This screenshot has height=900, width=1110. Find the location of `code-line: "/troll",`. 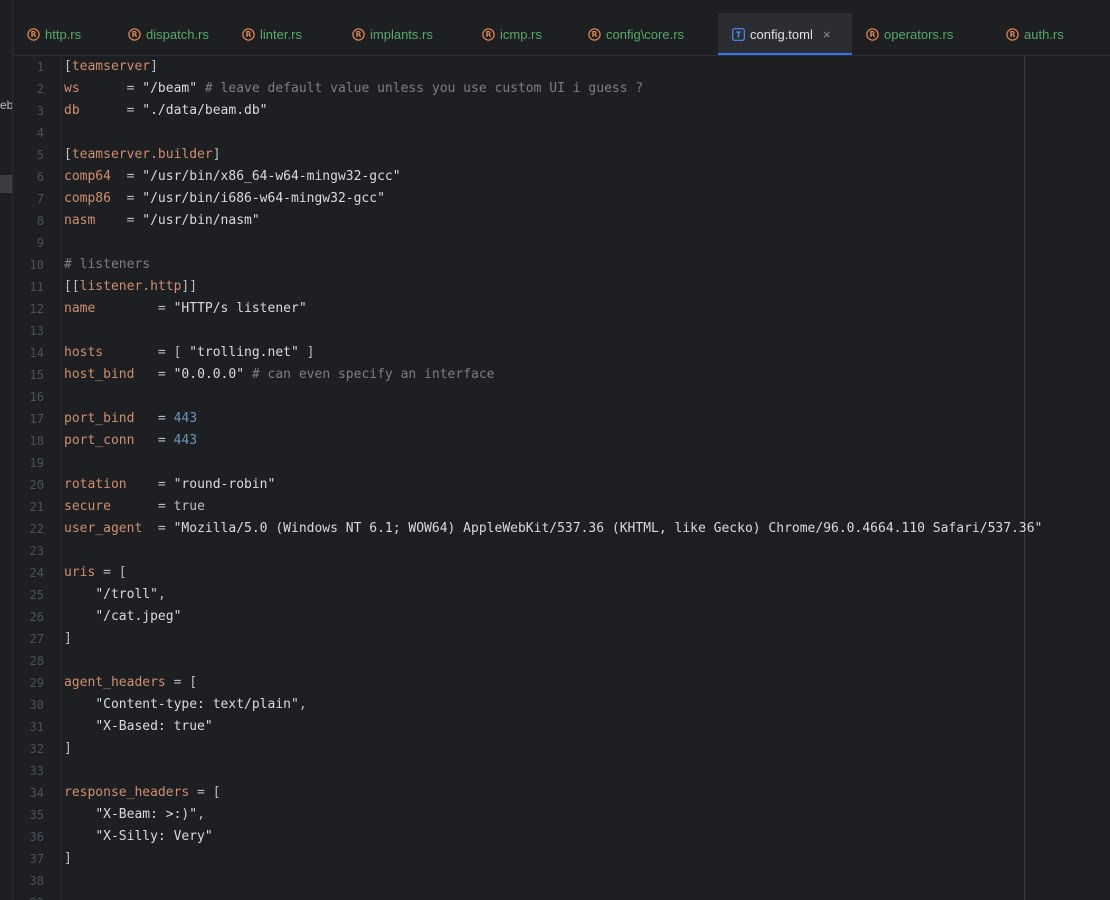

code-line: "/troll", is located at coordinates (115, 595).